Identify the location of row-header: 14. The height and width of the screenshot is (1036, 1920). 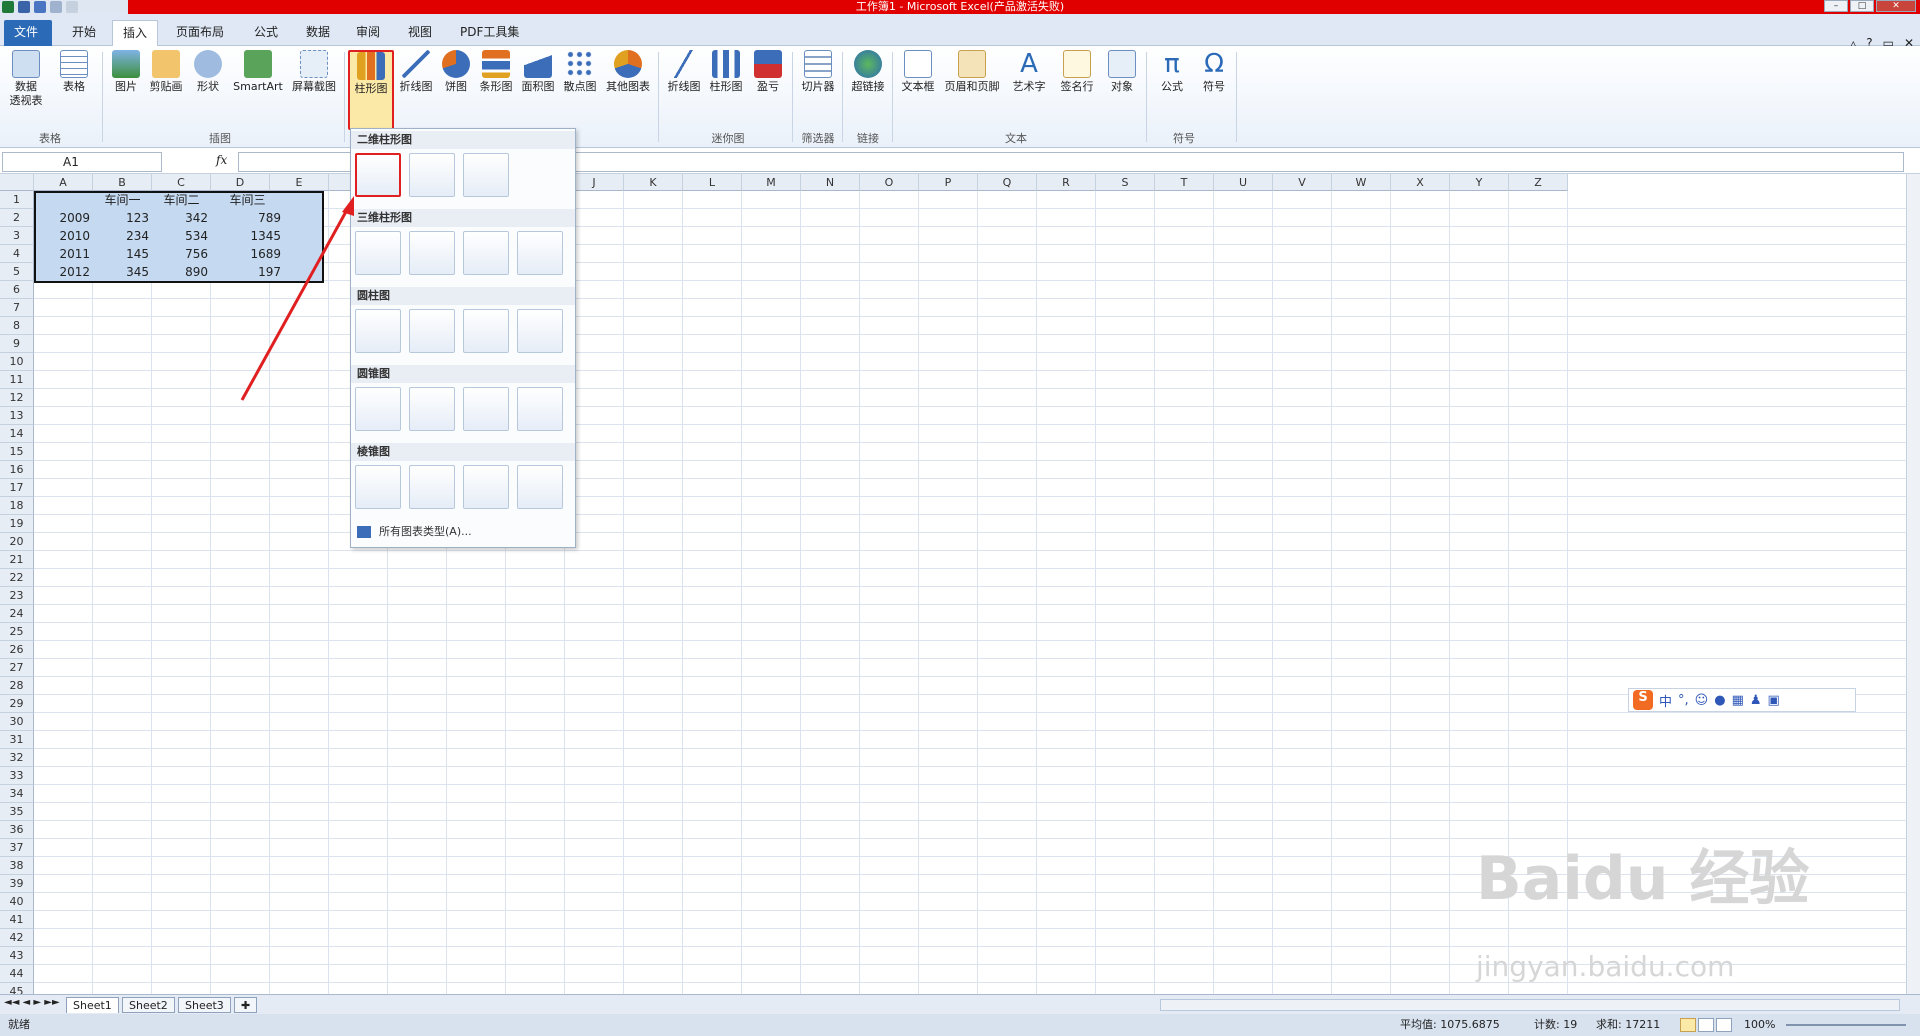
(17, 434).